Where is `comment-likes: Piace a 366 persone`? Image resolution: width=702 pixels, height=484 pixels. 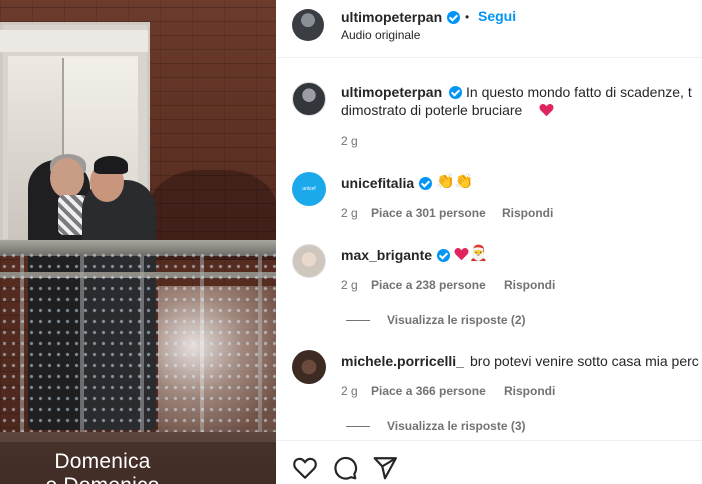
comment-likes: Piace a 366 persone is located at coordinates (428, 391).